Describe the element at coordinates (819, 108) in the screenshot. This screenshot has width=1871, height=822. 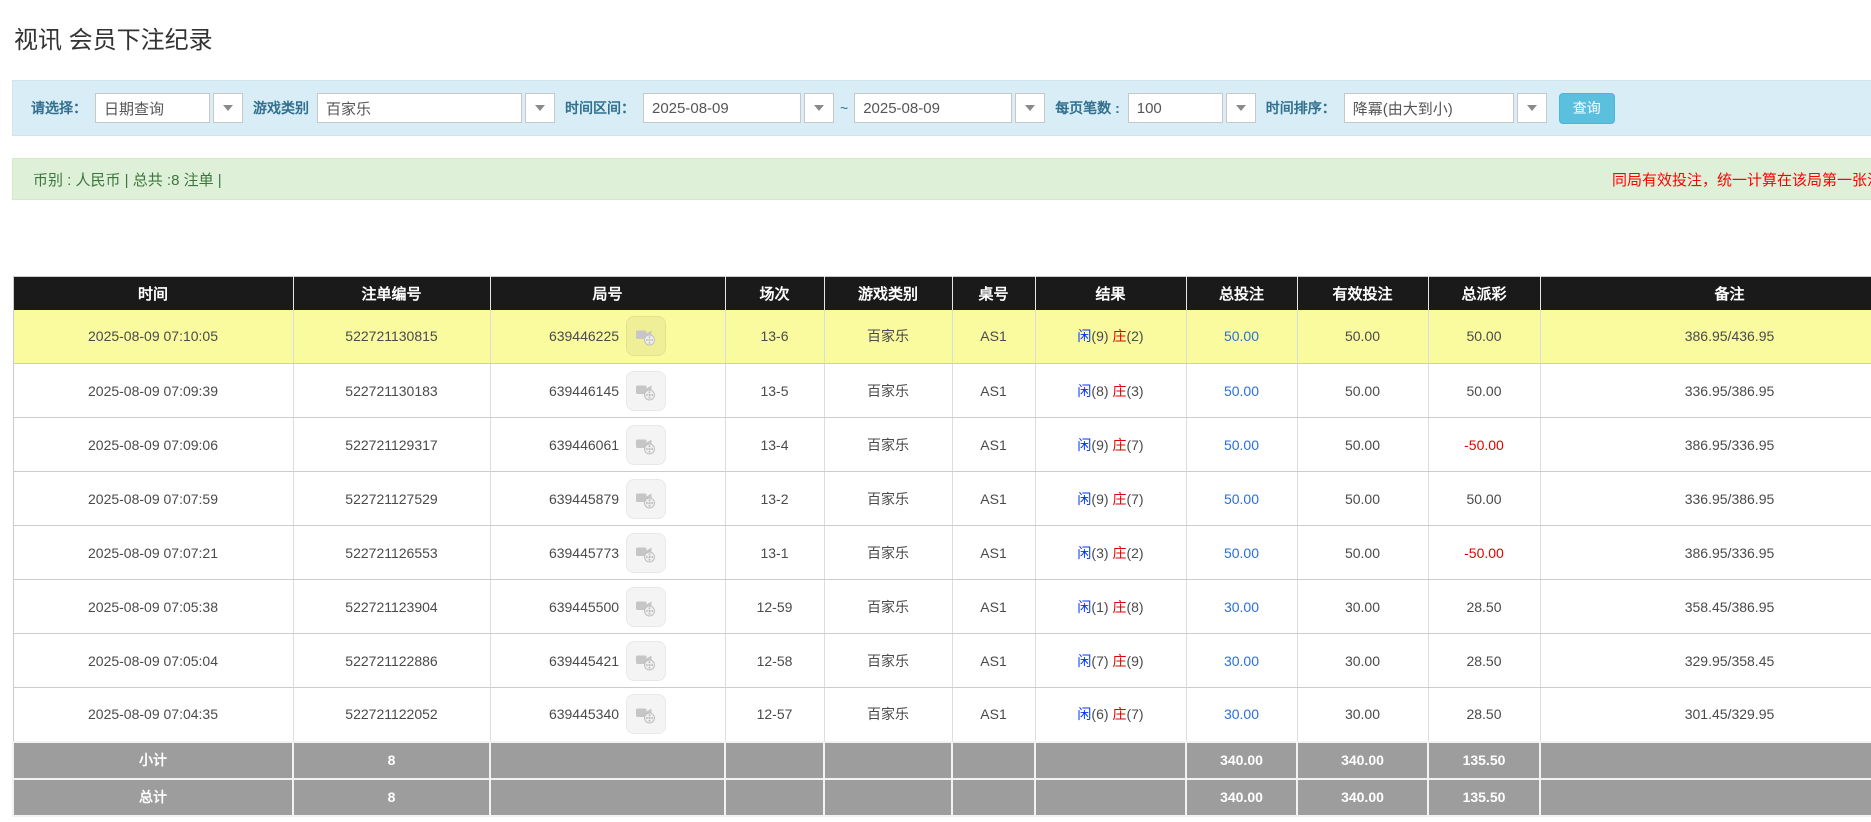
I see `date-from-dropdown-button` at that location.